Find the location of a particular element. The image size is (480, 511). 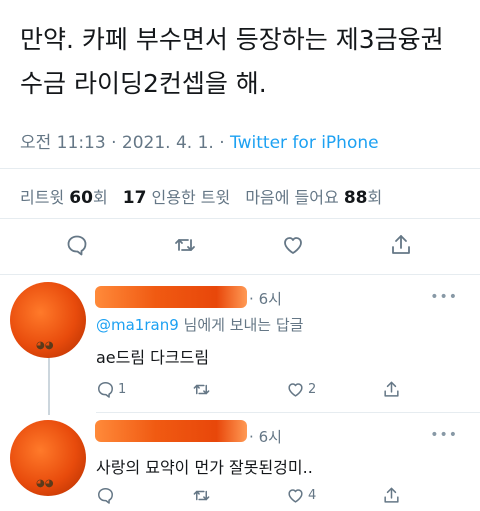

likes-stat: 마음에 들어요 88회 is located at coordinates (314, 198).